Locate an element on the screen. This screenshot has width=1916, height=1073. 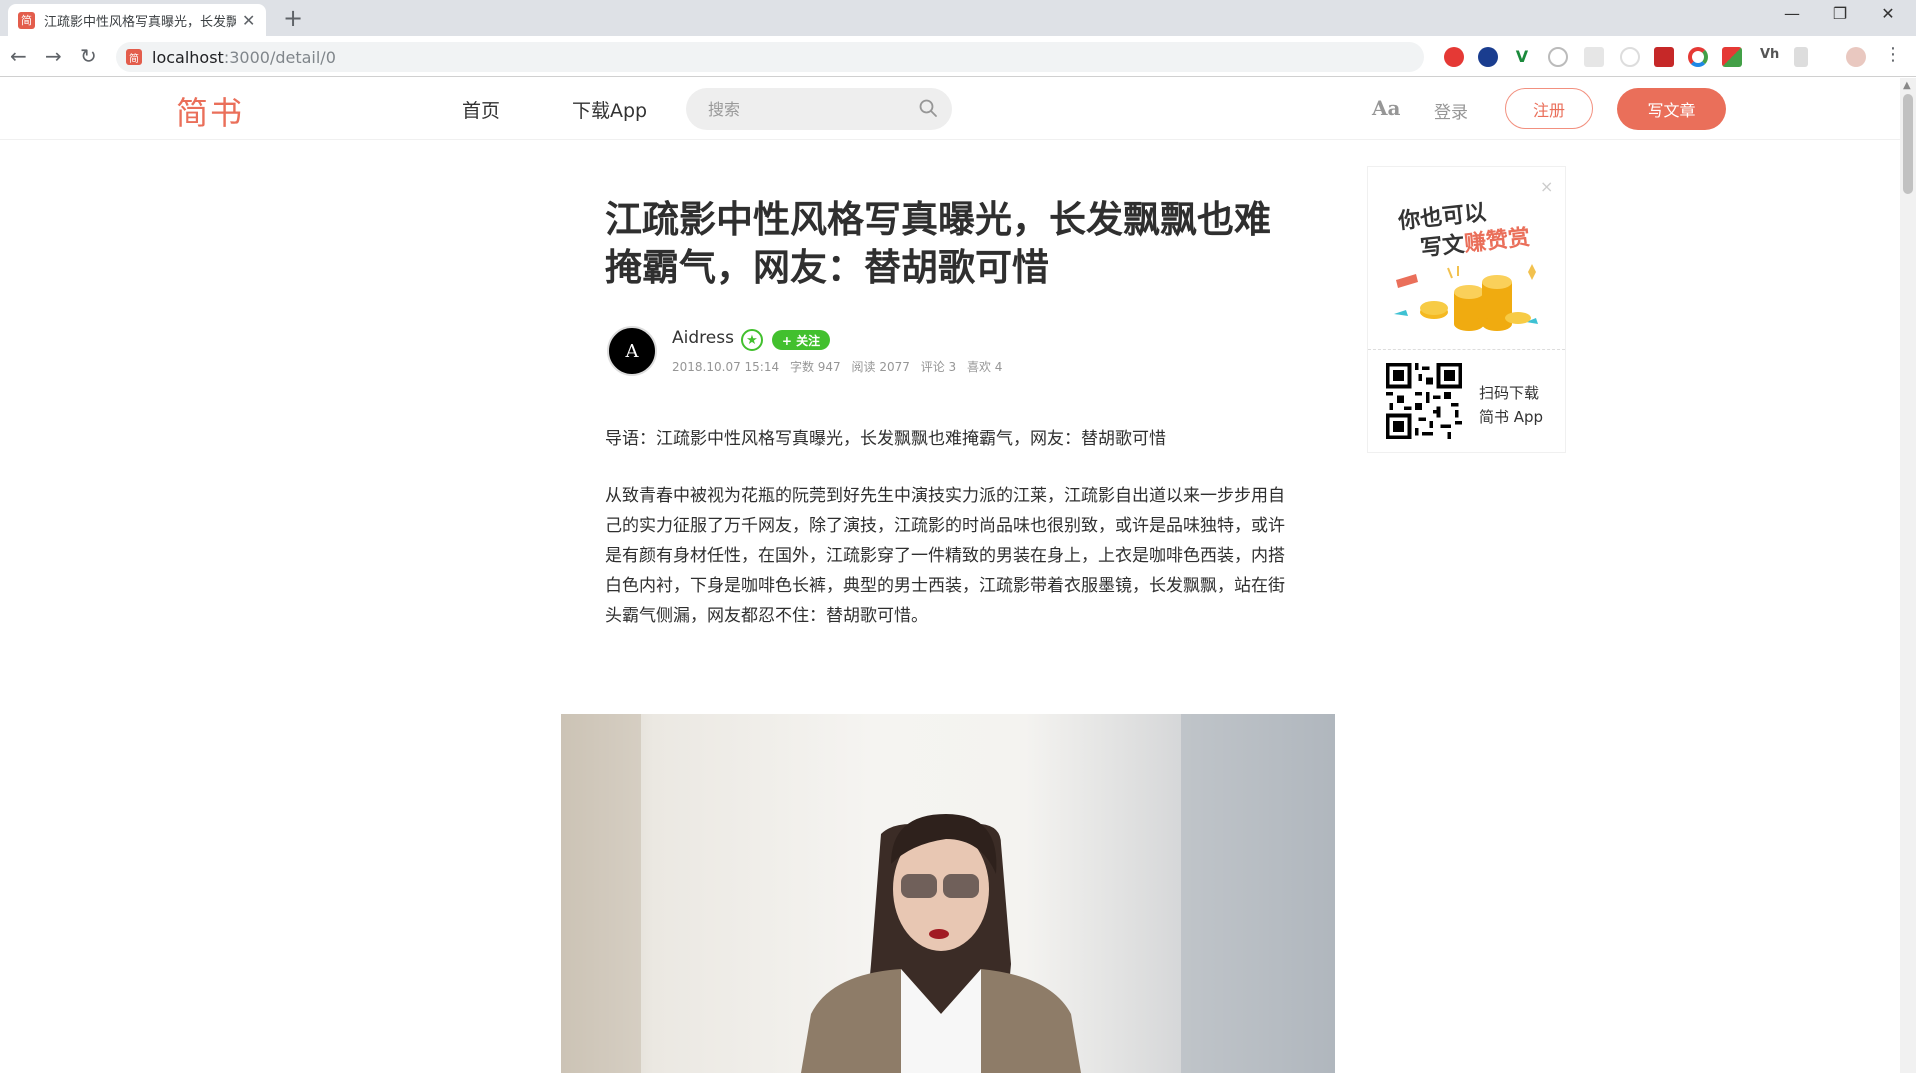
photo-woman-in-suit is located at coordinates (948, 893).